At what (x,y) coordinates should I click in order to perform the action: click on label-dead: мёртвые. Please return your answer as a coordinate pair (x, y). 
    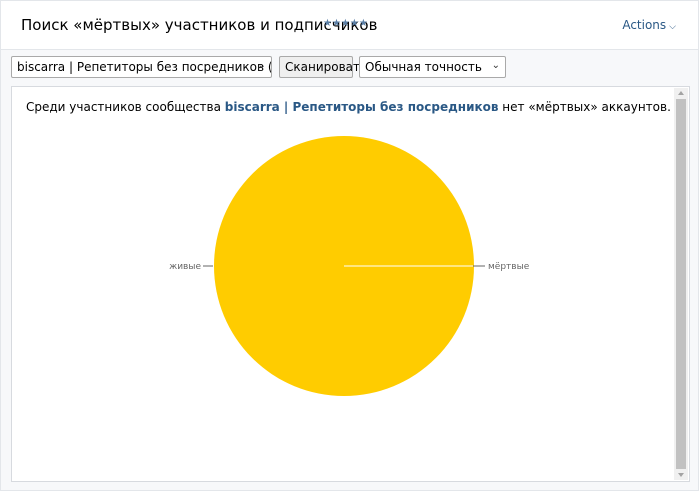
    Looking at the image, I should click on (509, 267).